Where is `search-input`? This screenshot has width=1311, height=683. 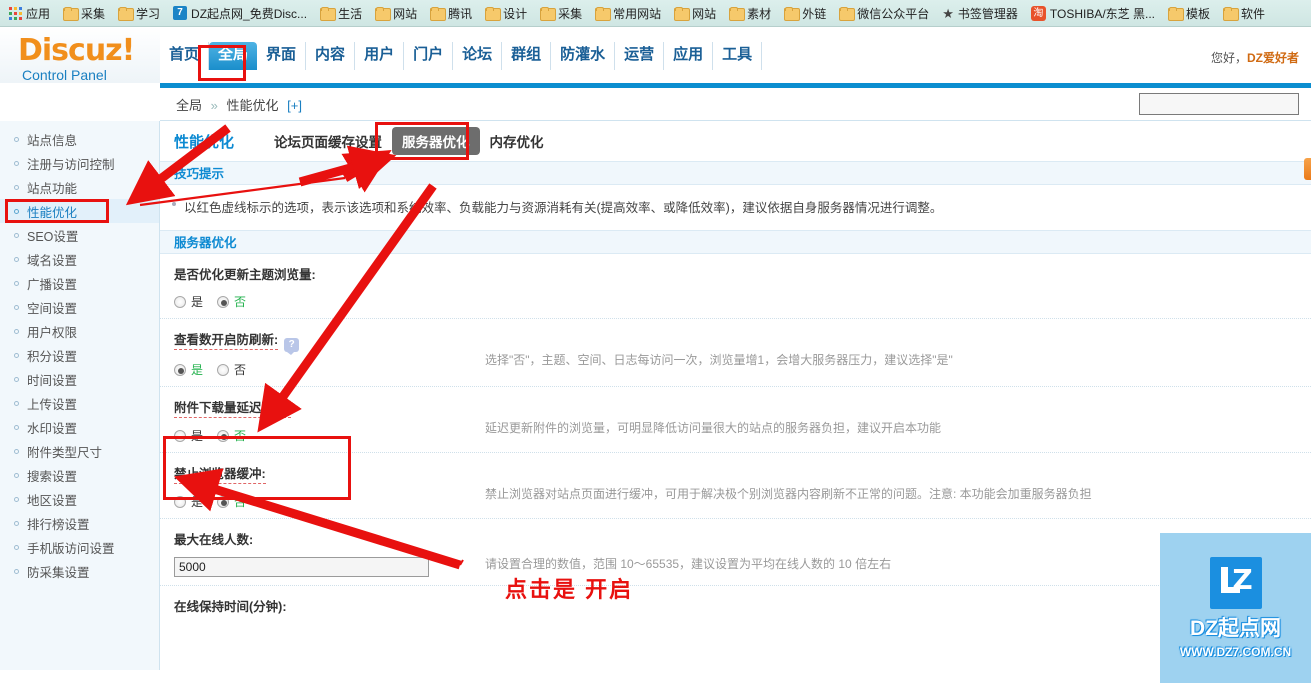 search-input is located at coordinates (1219, 104).